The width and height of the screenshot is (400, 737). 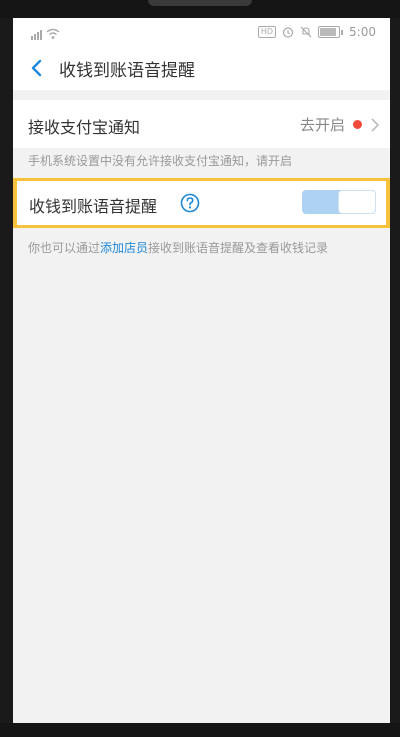 I want to click on device-bezel-bottom, so click(x=200, y=730).